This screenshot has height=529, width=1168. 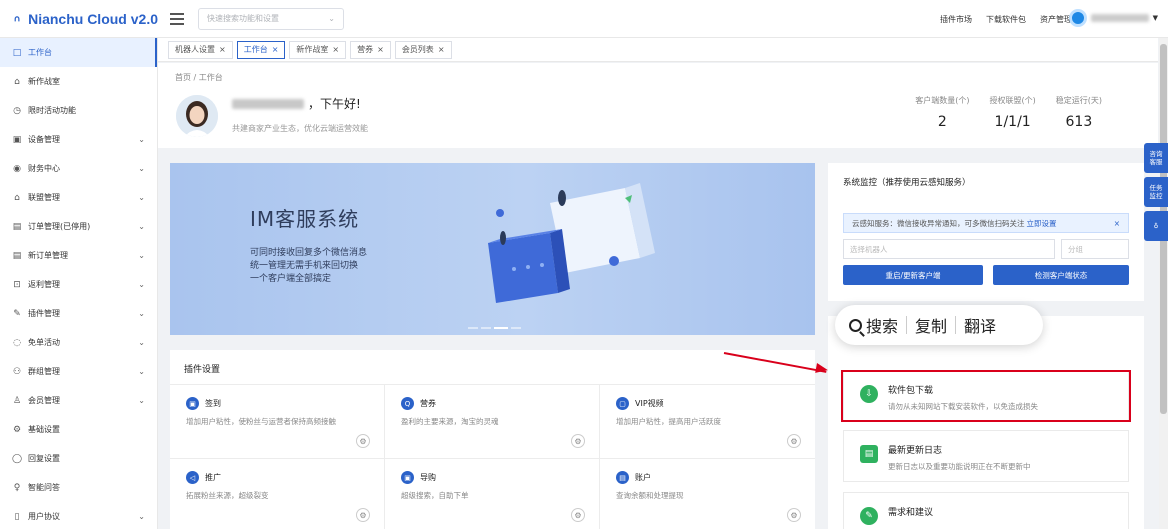 What do you see at coordinates (318, 49) in the screenshot?
I see `tab: 新作战室 ×` at bounding box center [318, 49].